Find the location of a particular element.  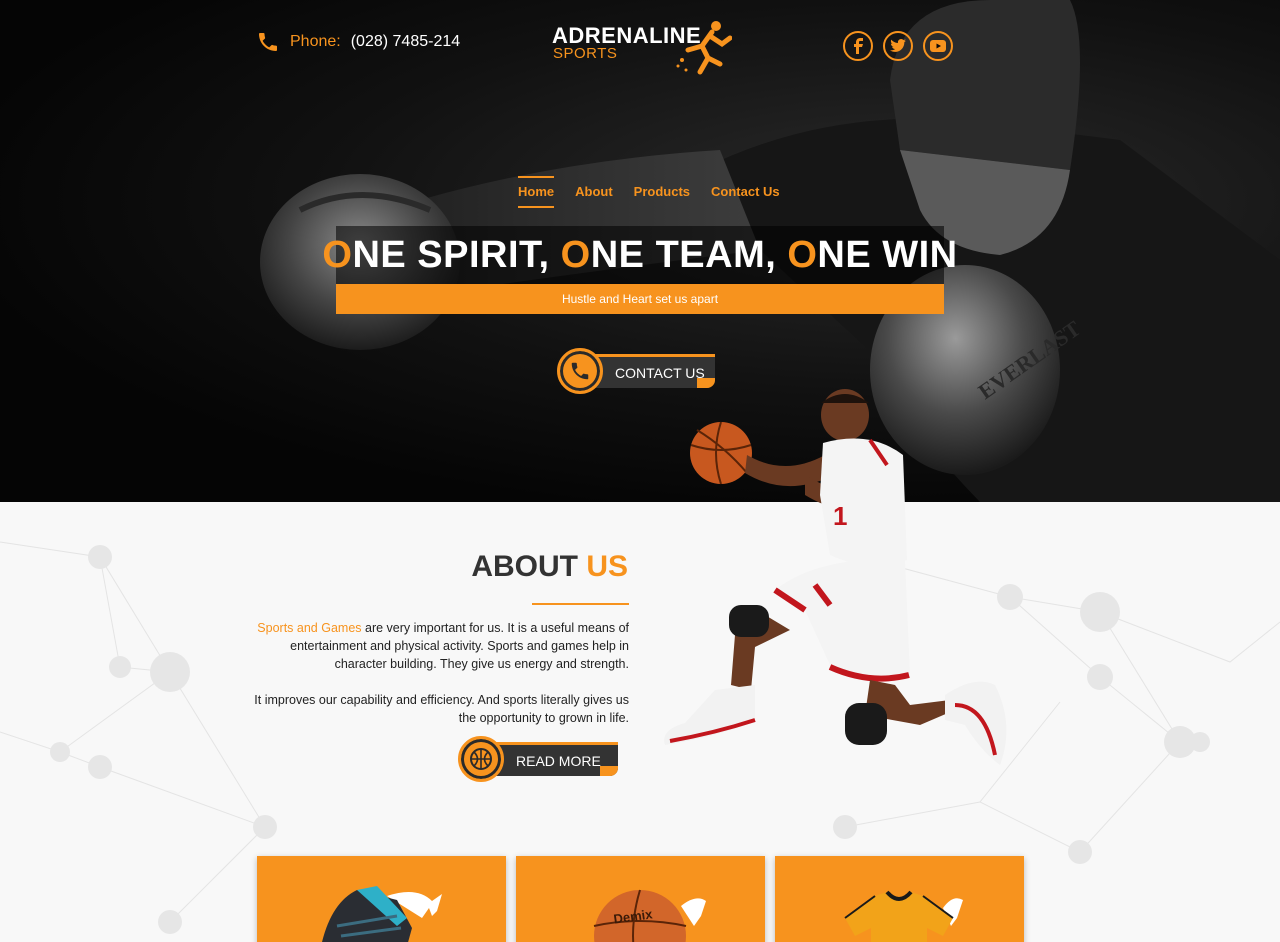

phone-circle-icon is located at coordinates (580, 371).